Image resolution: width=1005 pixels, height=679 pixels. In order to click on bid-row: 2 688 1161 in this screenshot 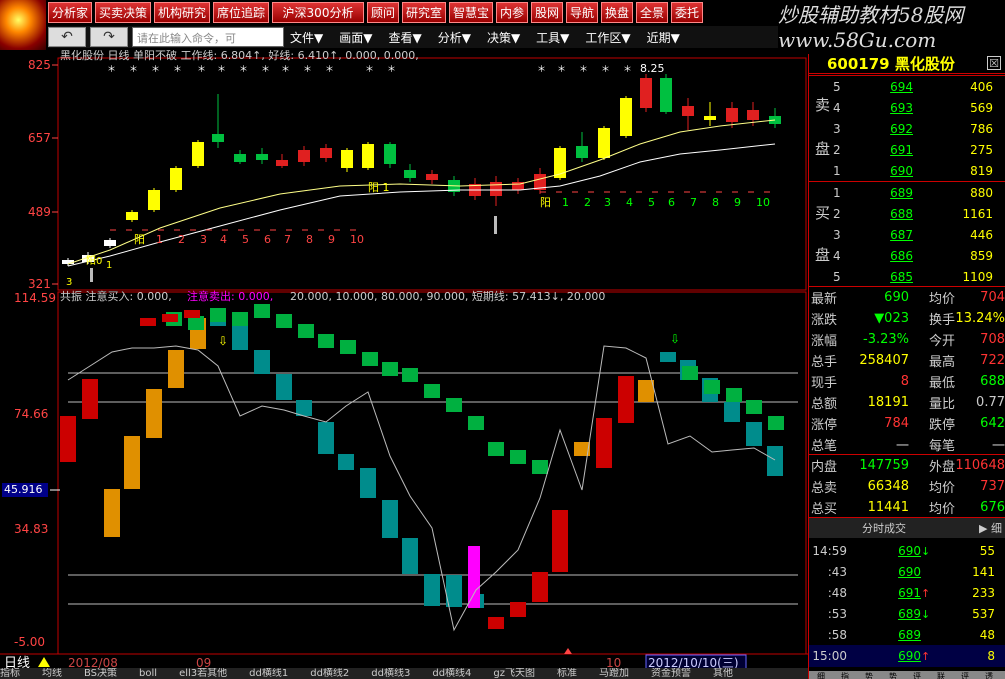, I will do `click(918, 213)`.